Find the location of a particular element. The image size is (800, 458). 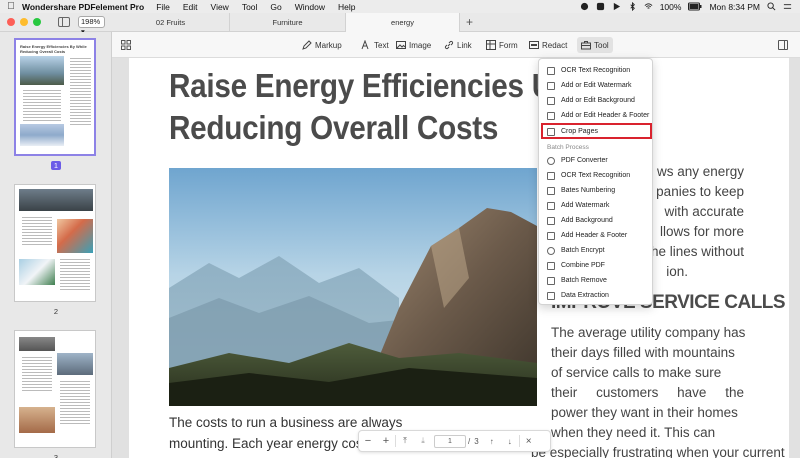

previous-page-icon: ⤓ is located at coordinates (423, 441).